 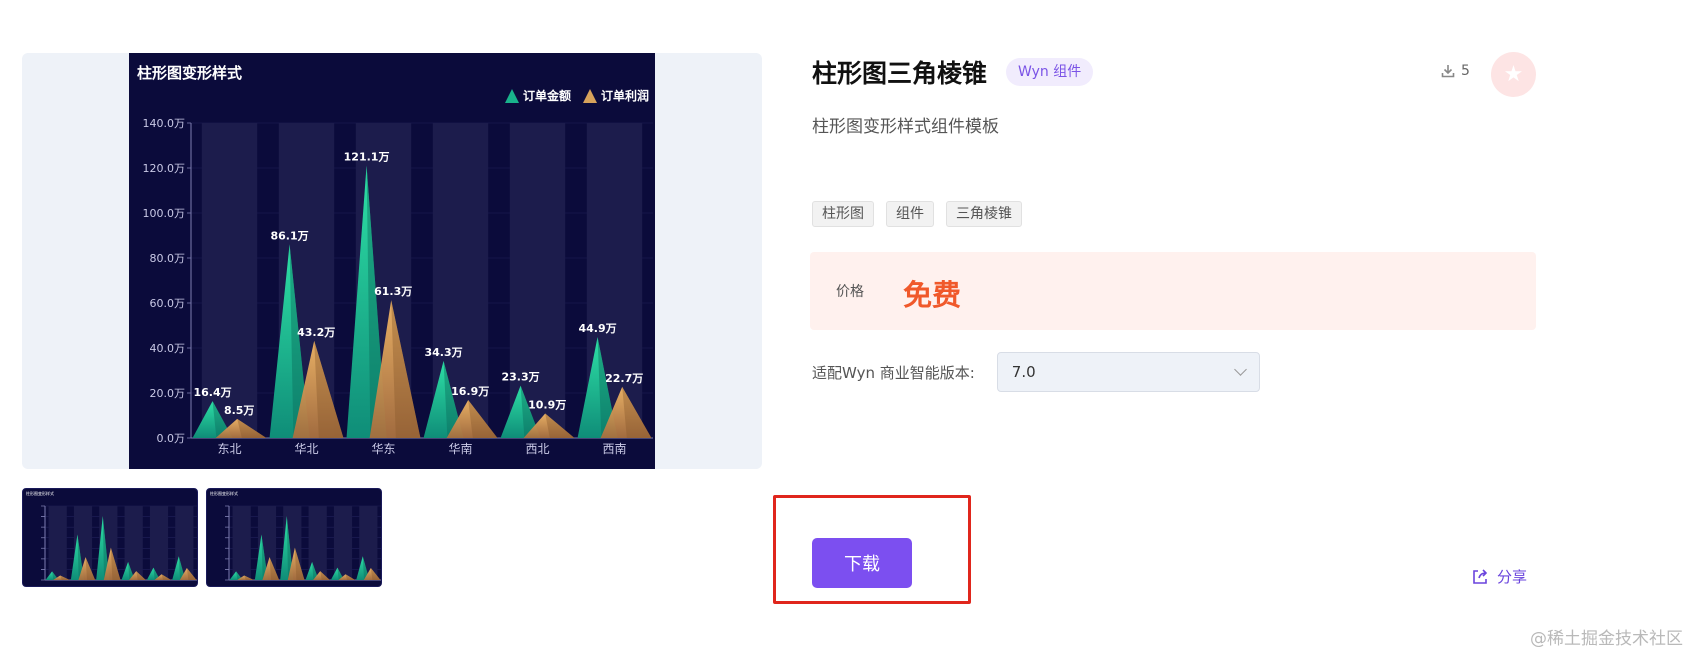 I want to click on legend-profit-label: 订单利润, so click(x=624, y=96).